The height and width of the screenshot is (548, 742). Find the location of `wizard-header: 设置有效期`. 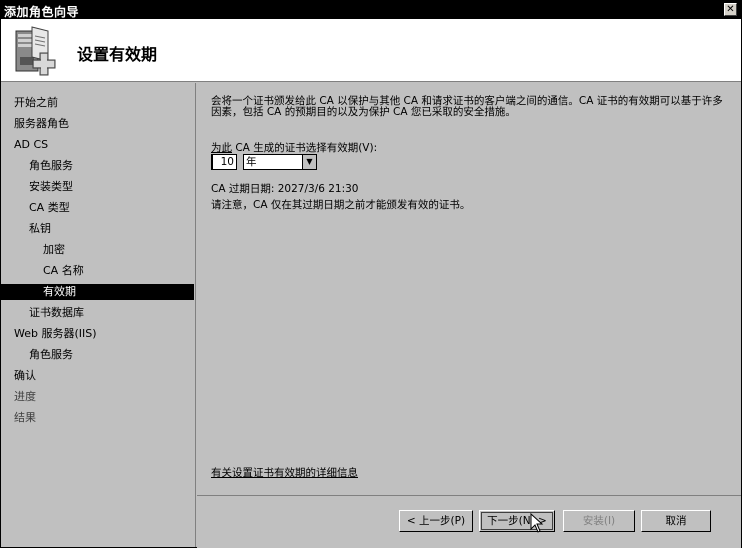

wizard-header: 设置有效期 is located at coordinates (371, 50).